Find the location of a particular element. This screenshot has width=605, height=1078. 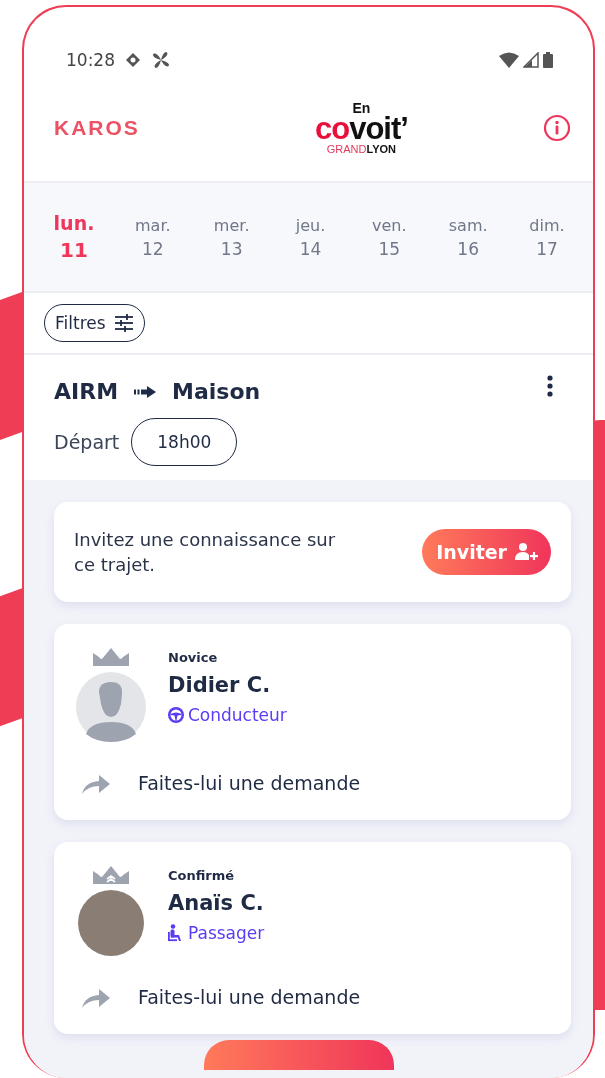

day-tab: dim. 17 is located at coordinates (546, 237).